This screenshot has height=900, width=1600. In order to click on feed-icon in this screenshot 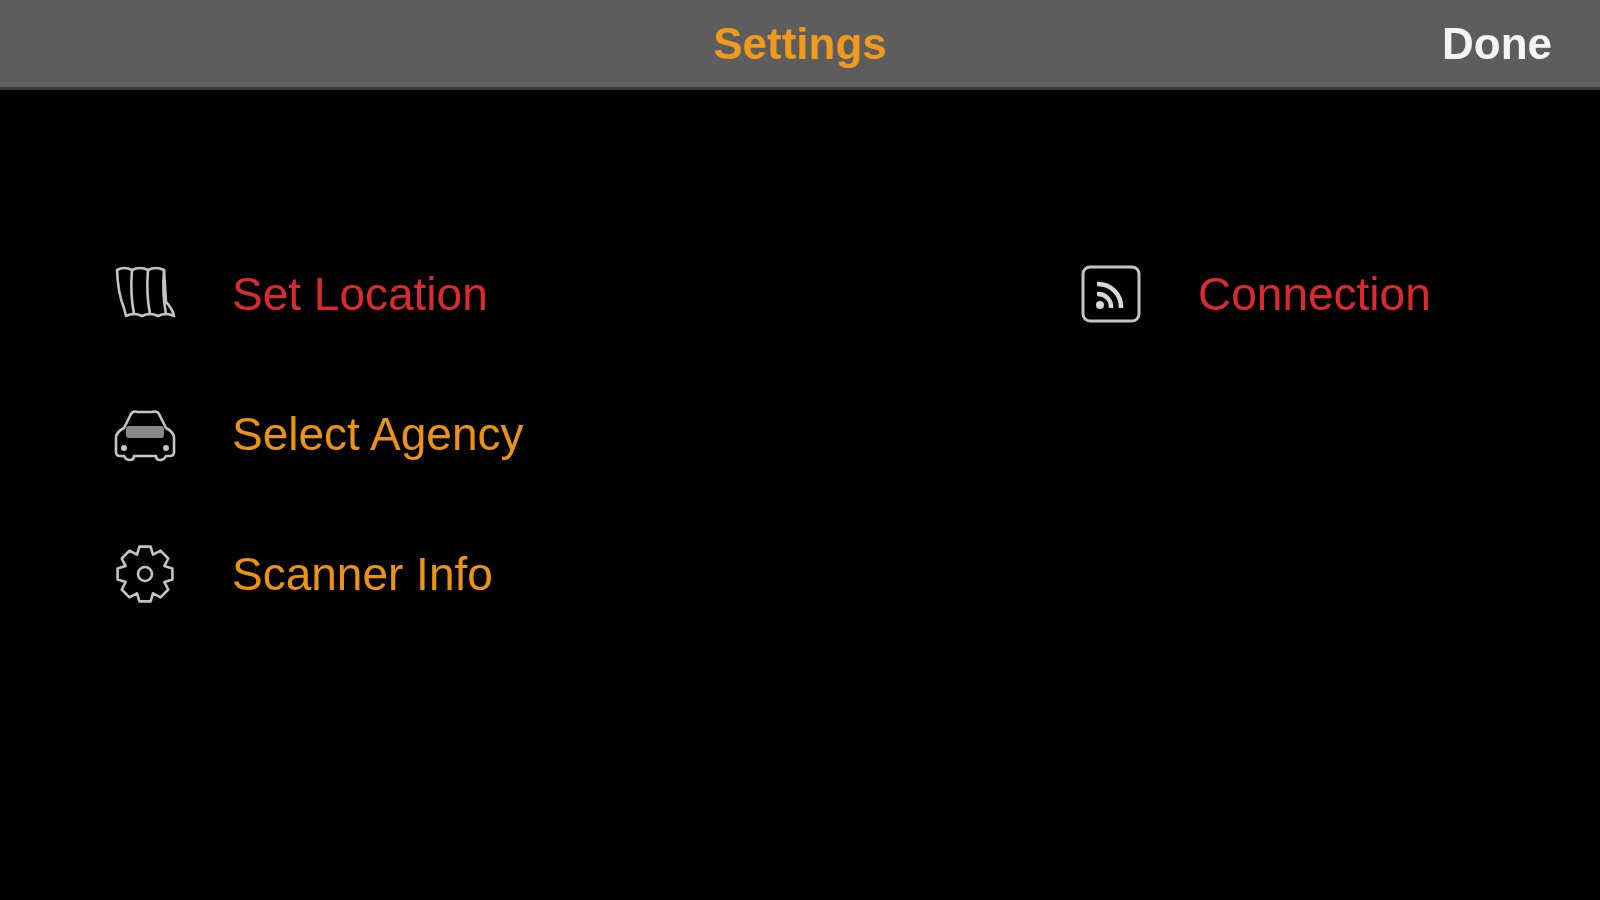, I will do `click(1111, 294)`.